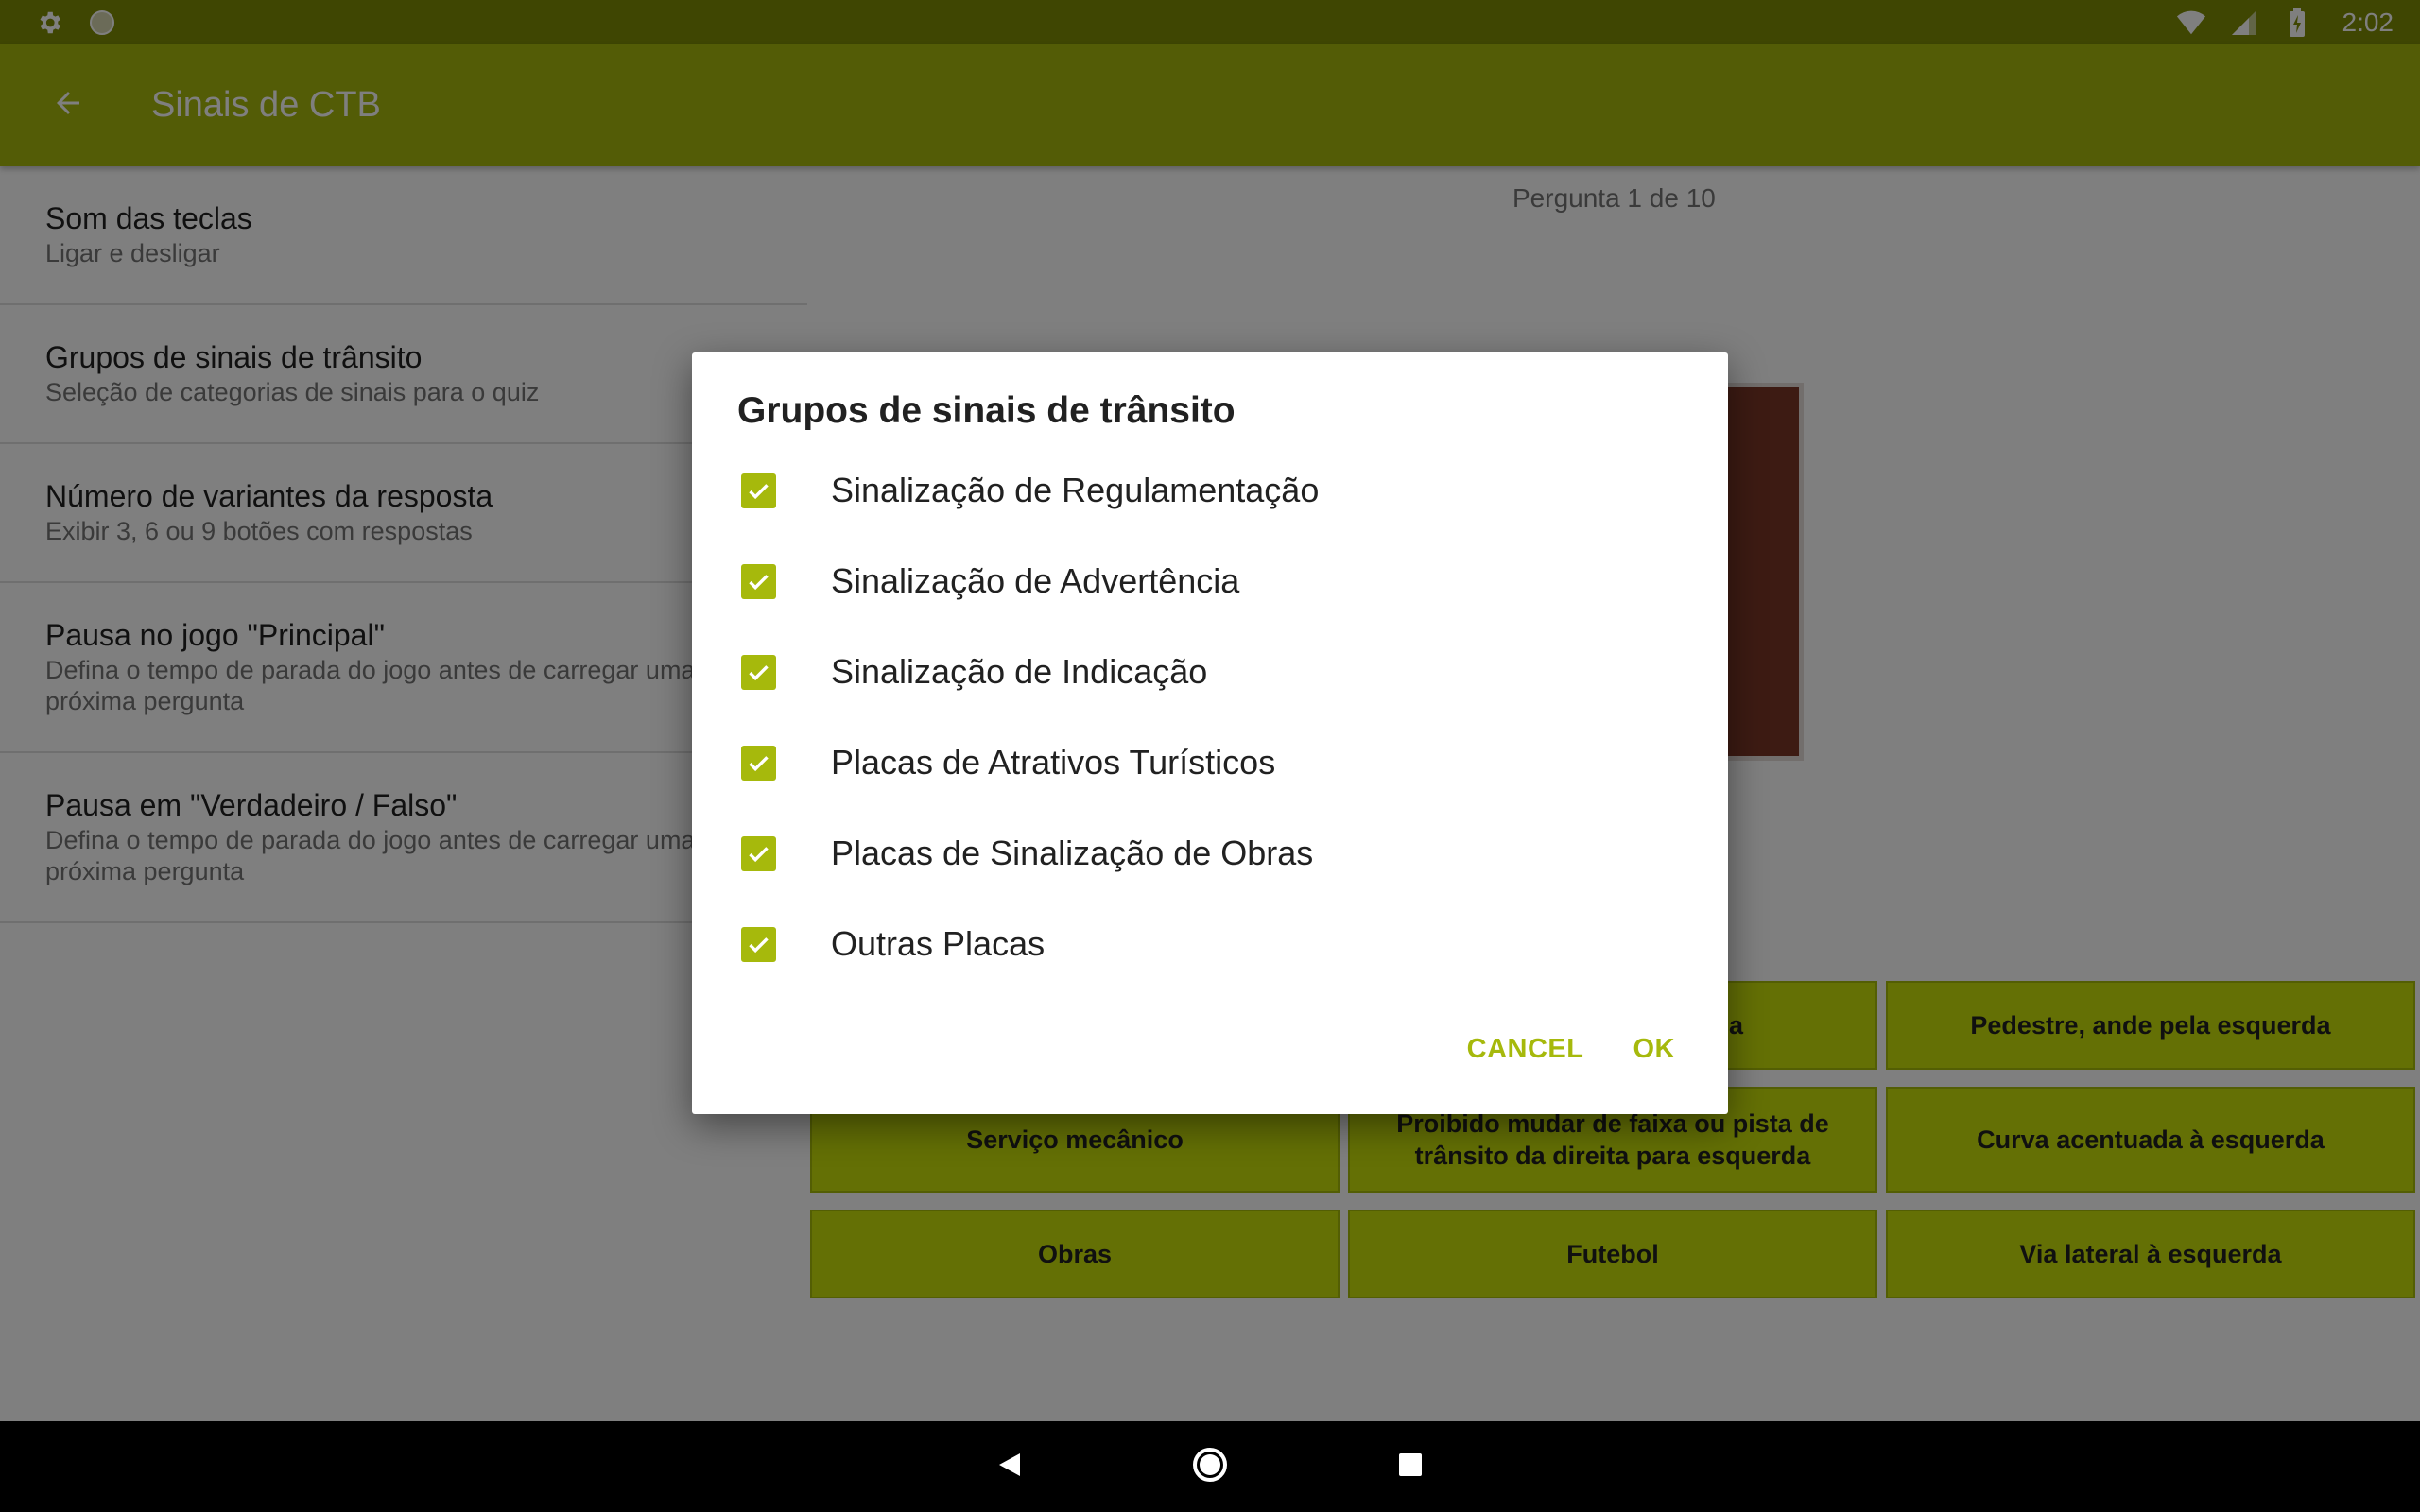 The image size is (2420, 1512). Describe the element at coordinates (1072, 852) in the screenshot. I see `option-label: Placas de Sinalização de Obras` at that location.